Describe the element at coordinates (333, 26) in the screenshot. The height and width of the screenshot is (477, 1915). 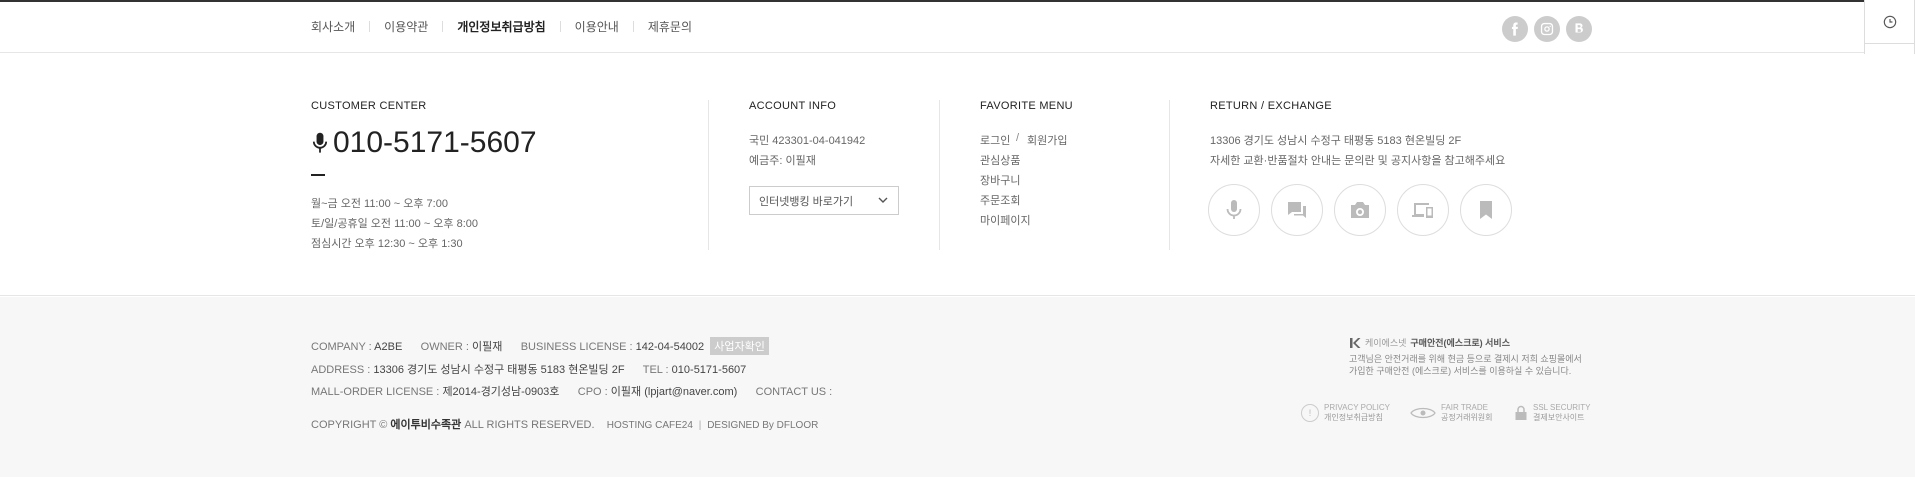
I see `nav-link-about: 회사소개` at that location.